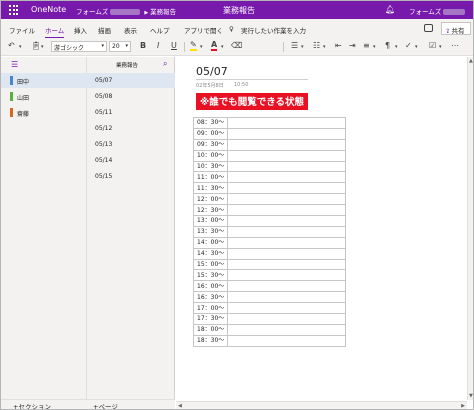 The width and height of the screenshot is (474, 410). What do you see at coordinates (210, 275) in the screenshot?
I see `time-cell: 15：30～` at bounding box center [210, 275].